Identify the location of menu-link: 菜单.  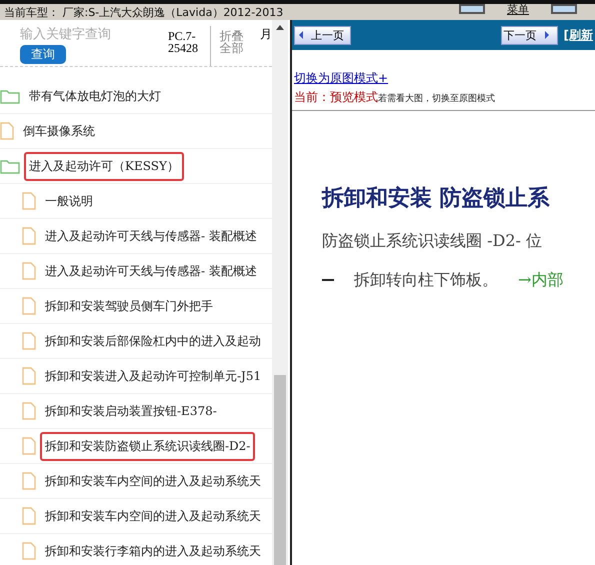
(518, 9).